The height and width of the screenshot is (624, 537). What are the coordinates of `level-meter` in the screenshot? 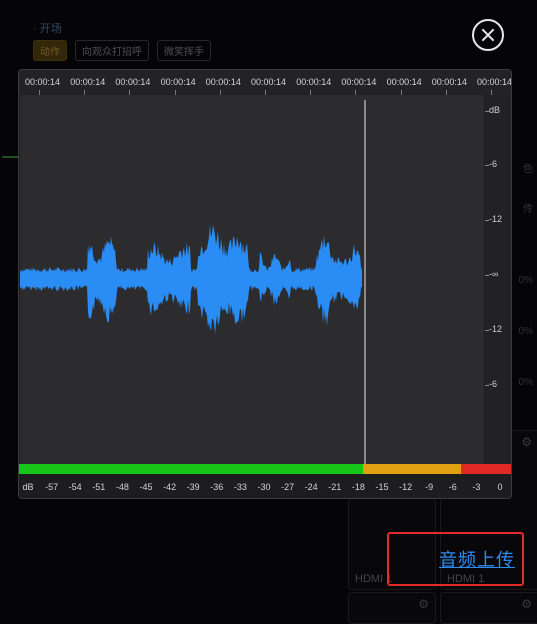 It's located at (265, 469).